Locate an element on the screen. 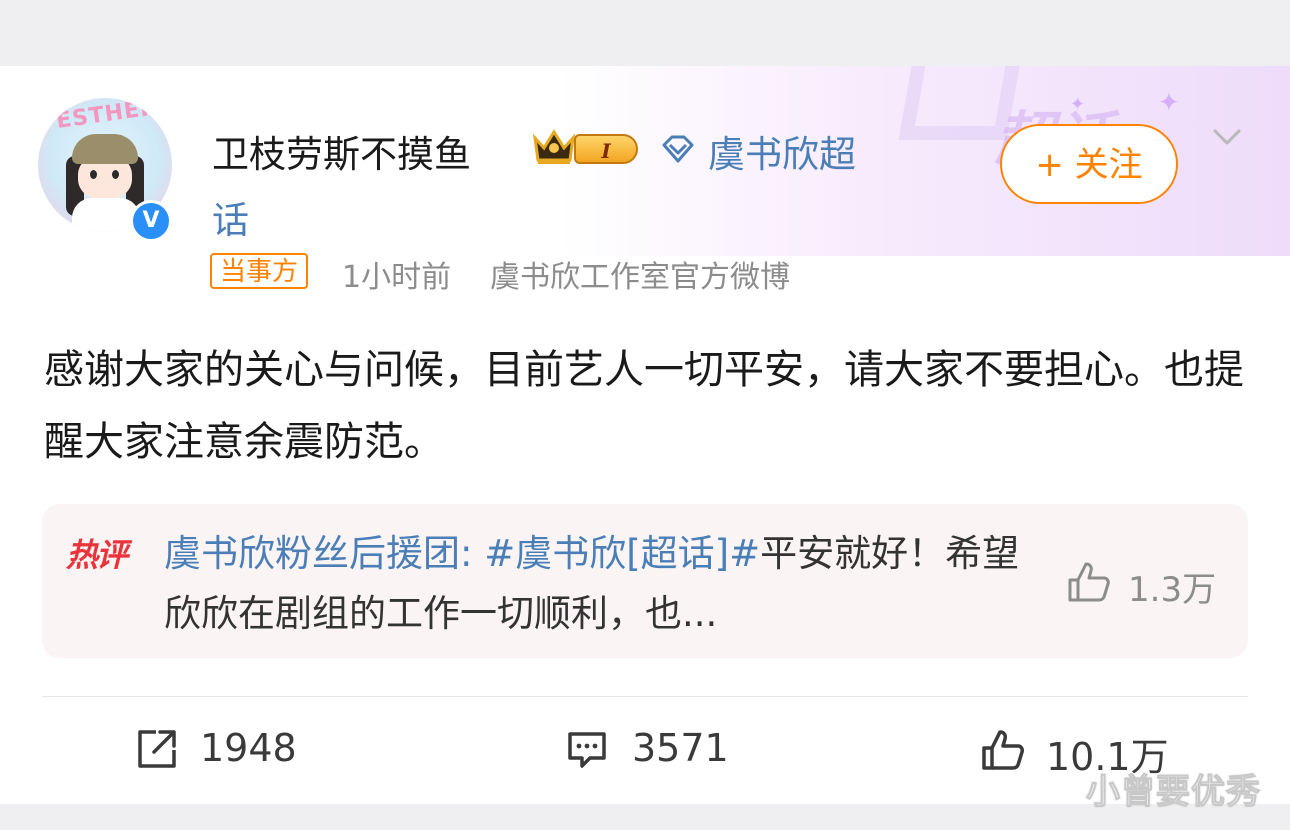  repost-button: 1948 is located at coordinates (221, 750).